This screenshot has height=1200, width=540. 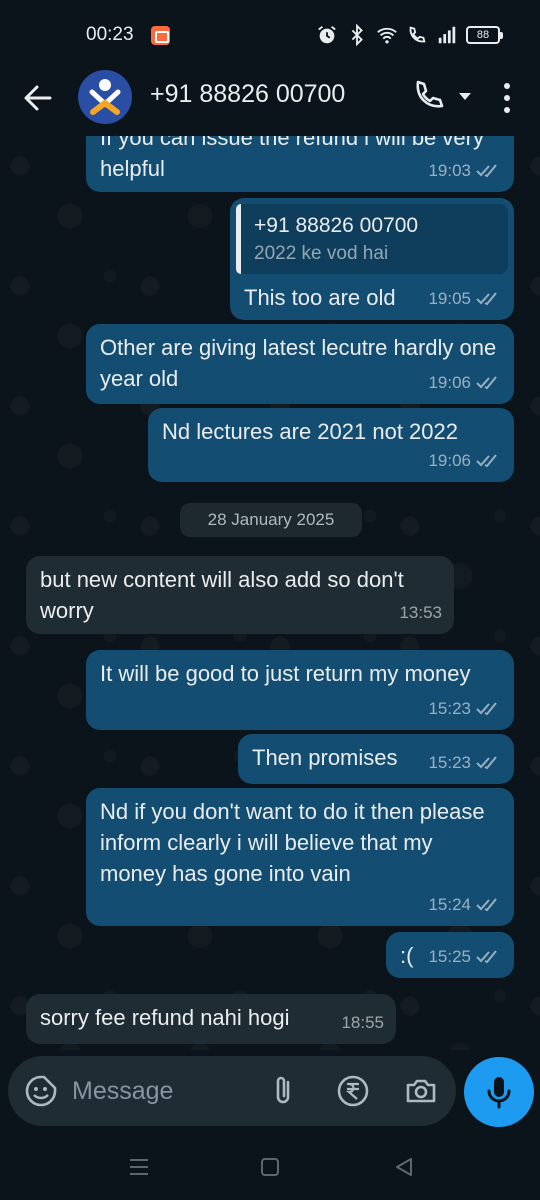 I want to click on nav-menu-icon, so click(x=139, y=1167).